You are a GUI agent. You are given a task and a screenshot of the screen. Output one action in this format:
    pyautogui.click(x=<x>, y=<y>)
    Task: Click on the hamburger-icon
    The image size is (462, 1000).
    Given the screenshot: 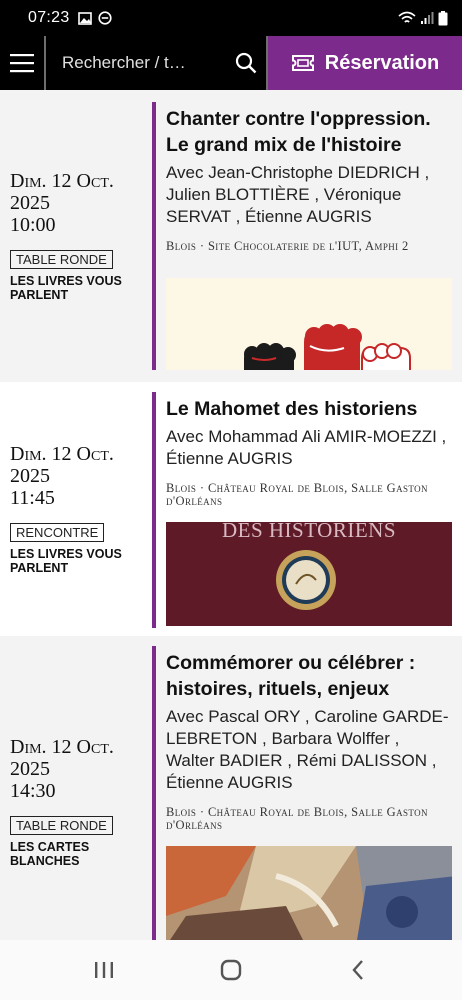 What is the action you would take?
    pyautogui.click(x=22, y=63)
    